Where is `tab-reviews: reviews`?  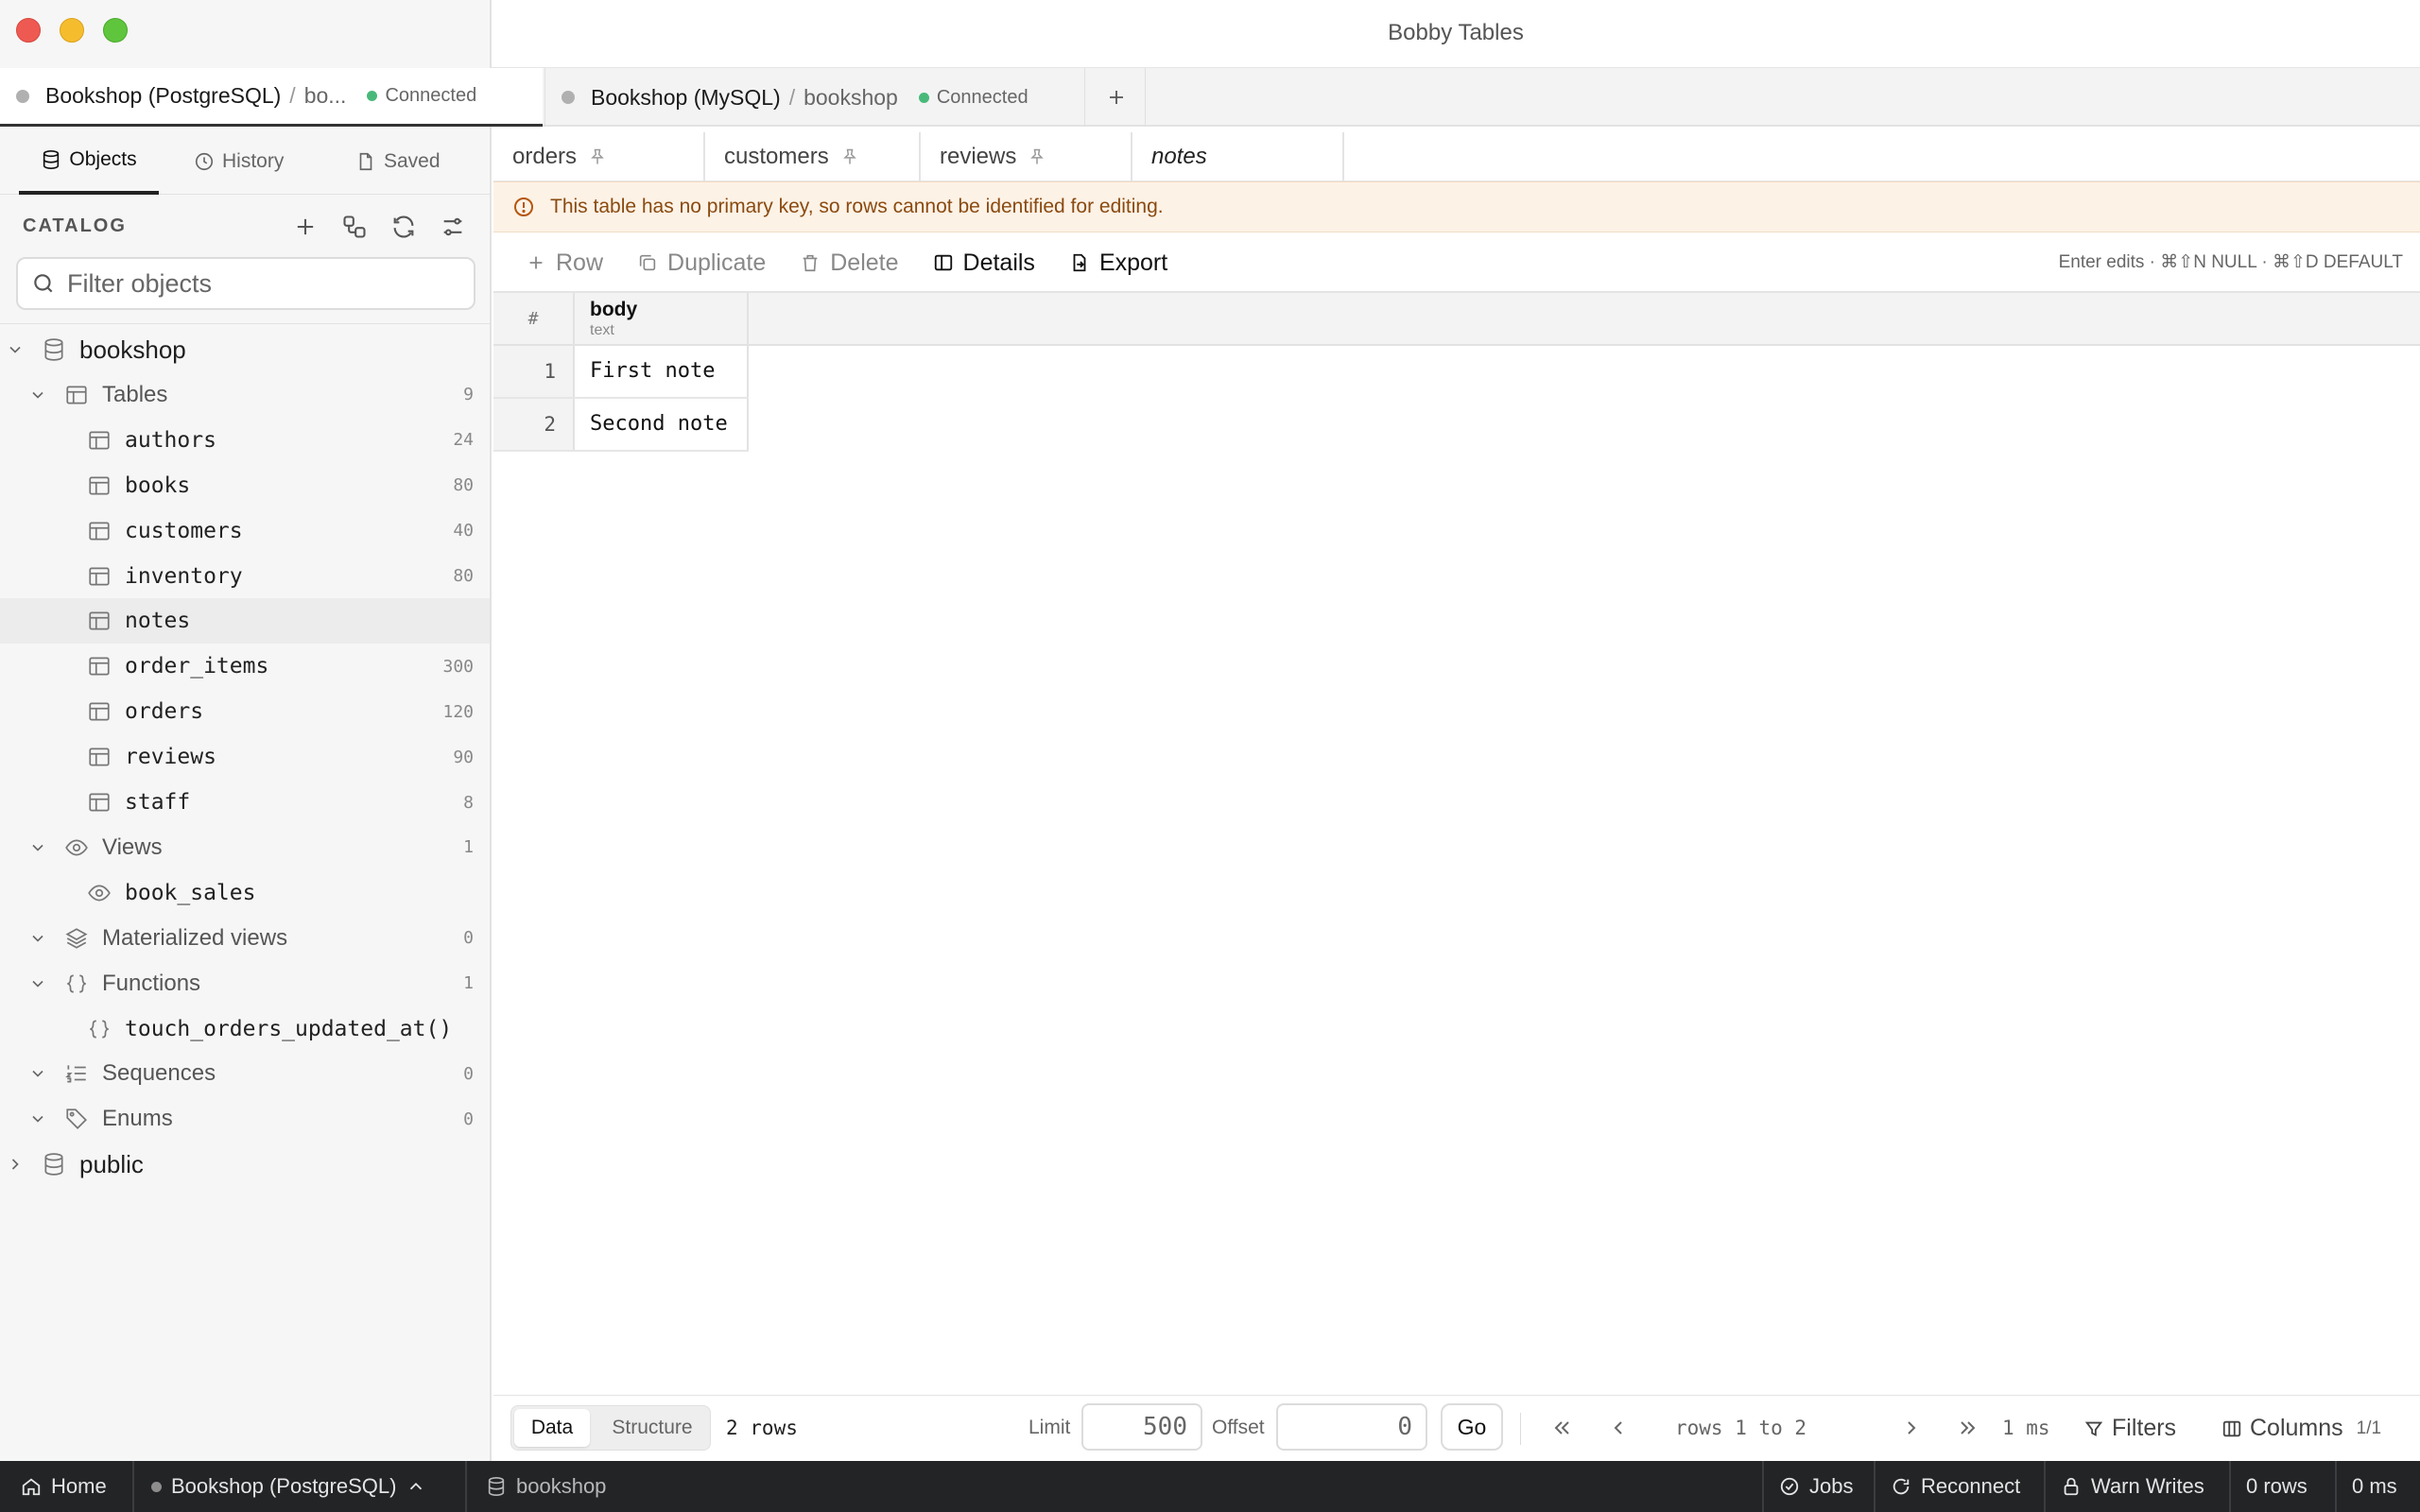
tab-reviews: reviews is located at coordinates (1026, 156).